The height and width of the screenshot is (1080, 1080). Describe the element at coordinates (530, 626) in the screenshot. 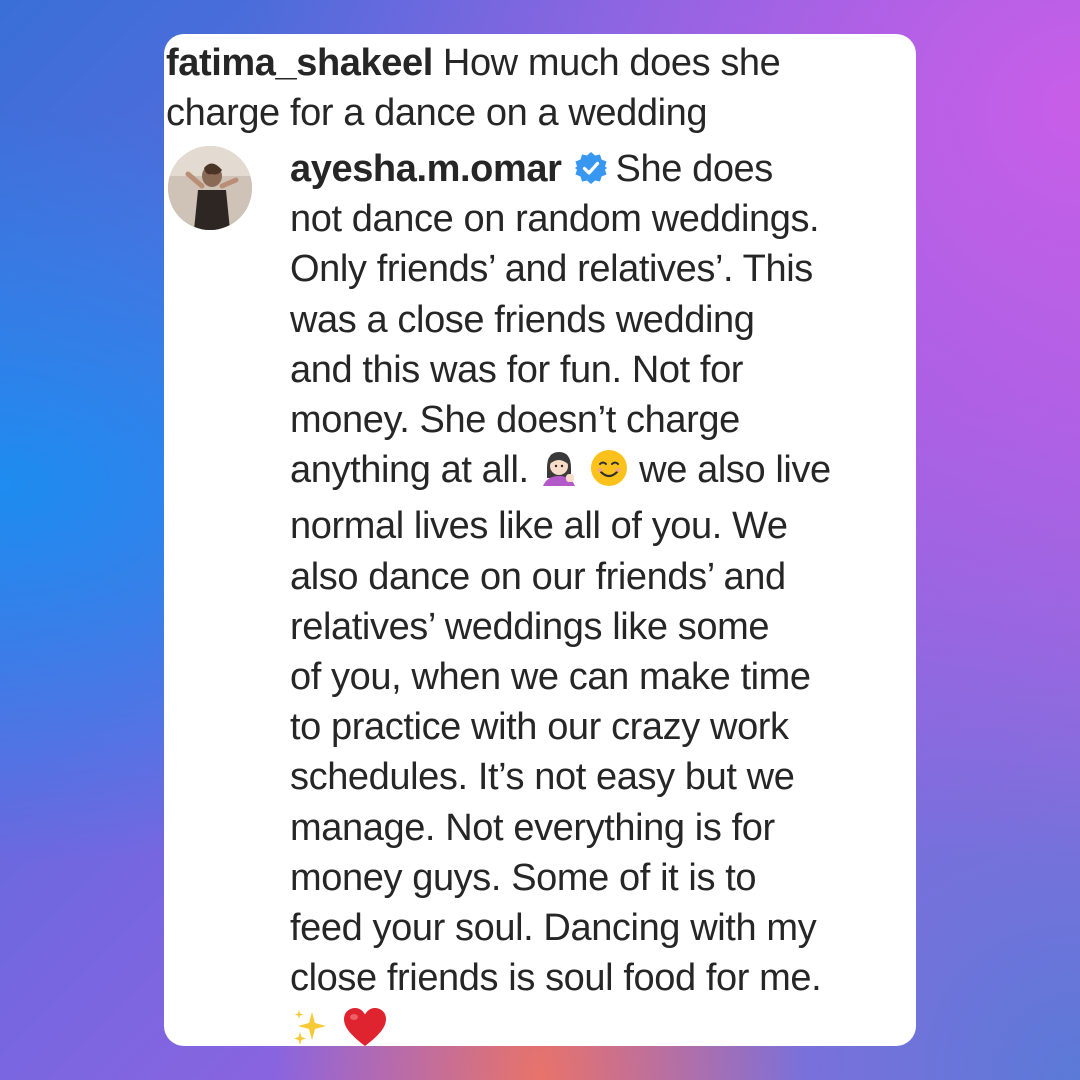

I see `reply-line: relatives’ weddings like some` at that location.